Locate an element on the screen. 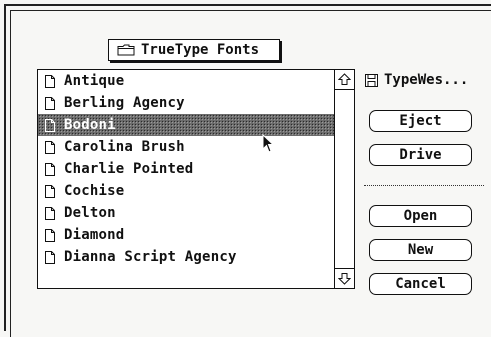 This screenshot has height=337, width=491. scrollbar is located at coordinates (344, 179).